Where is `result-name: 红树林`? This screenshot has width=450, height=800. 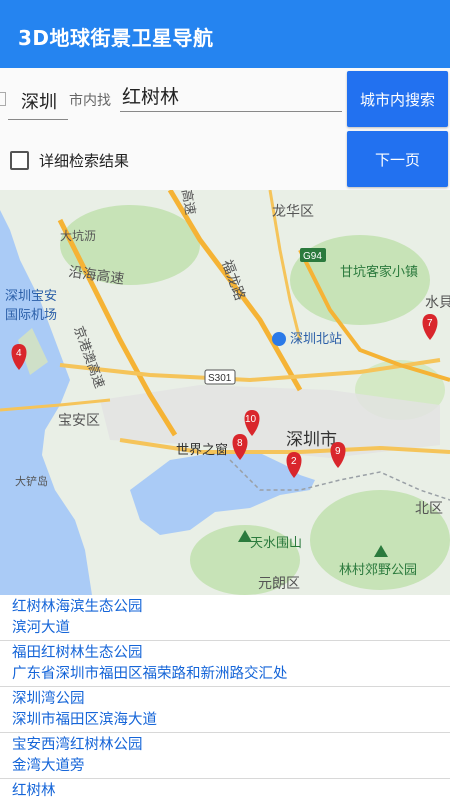 result-name: 红树林 is located at coordinates (34, 791).